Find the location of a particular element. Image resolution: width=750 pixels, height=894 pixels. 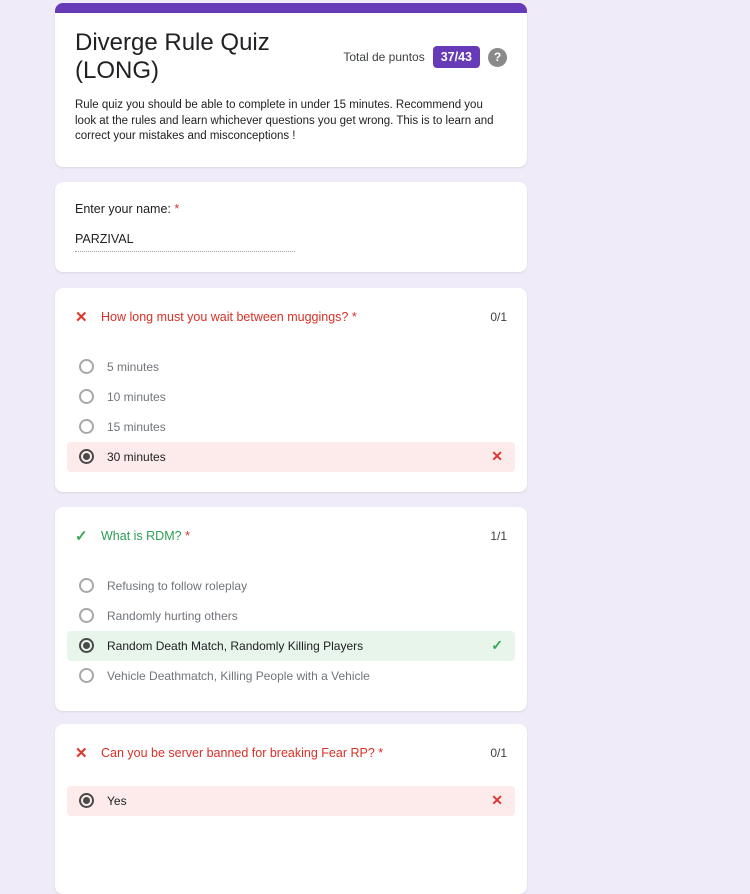

question-header: ✓ What is RDM? * 1/1 is located at coordinates (291, 536).